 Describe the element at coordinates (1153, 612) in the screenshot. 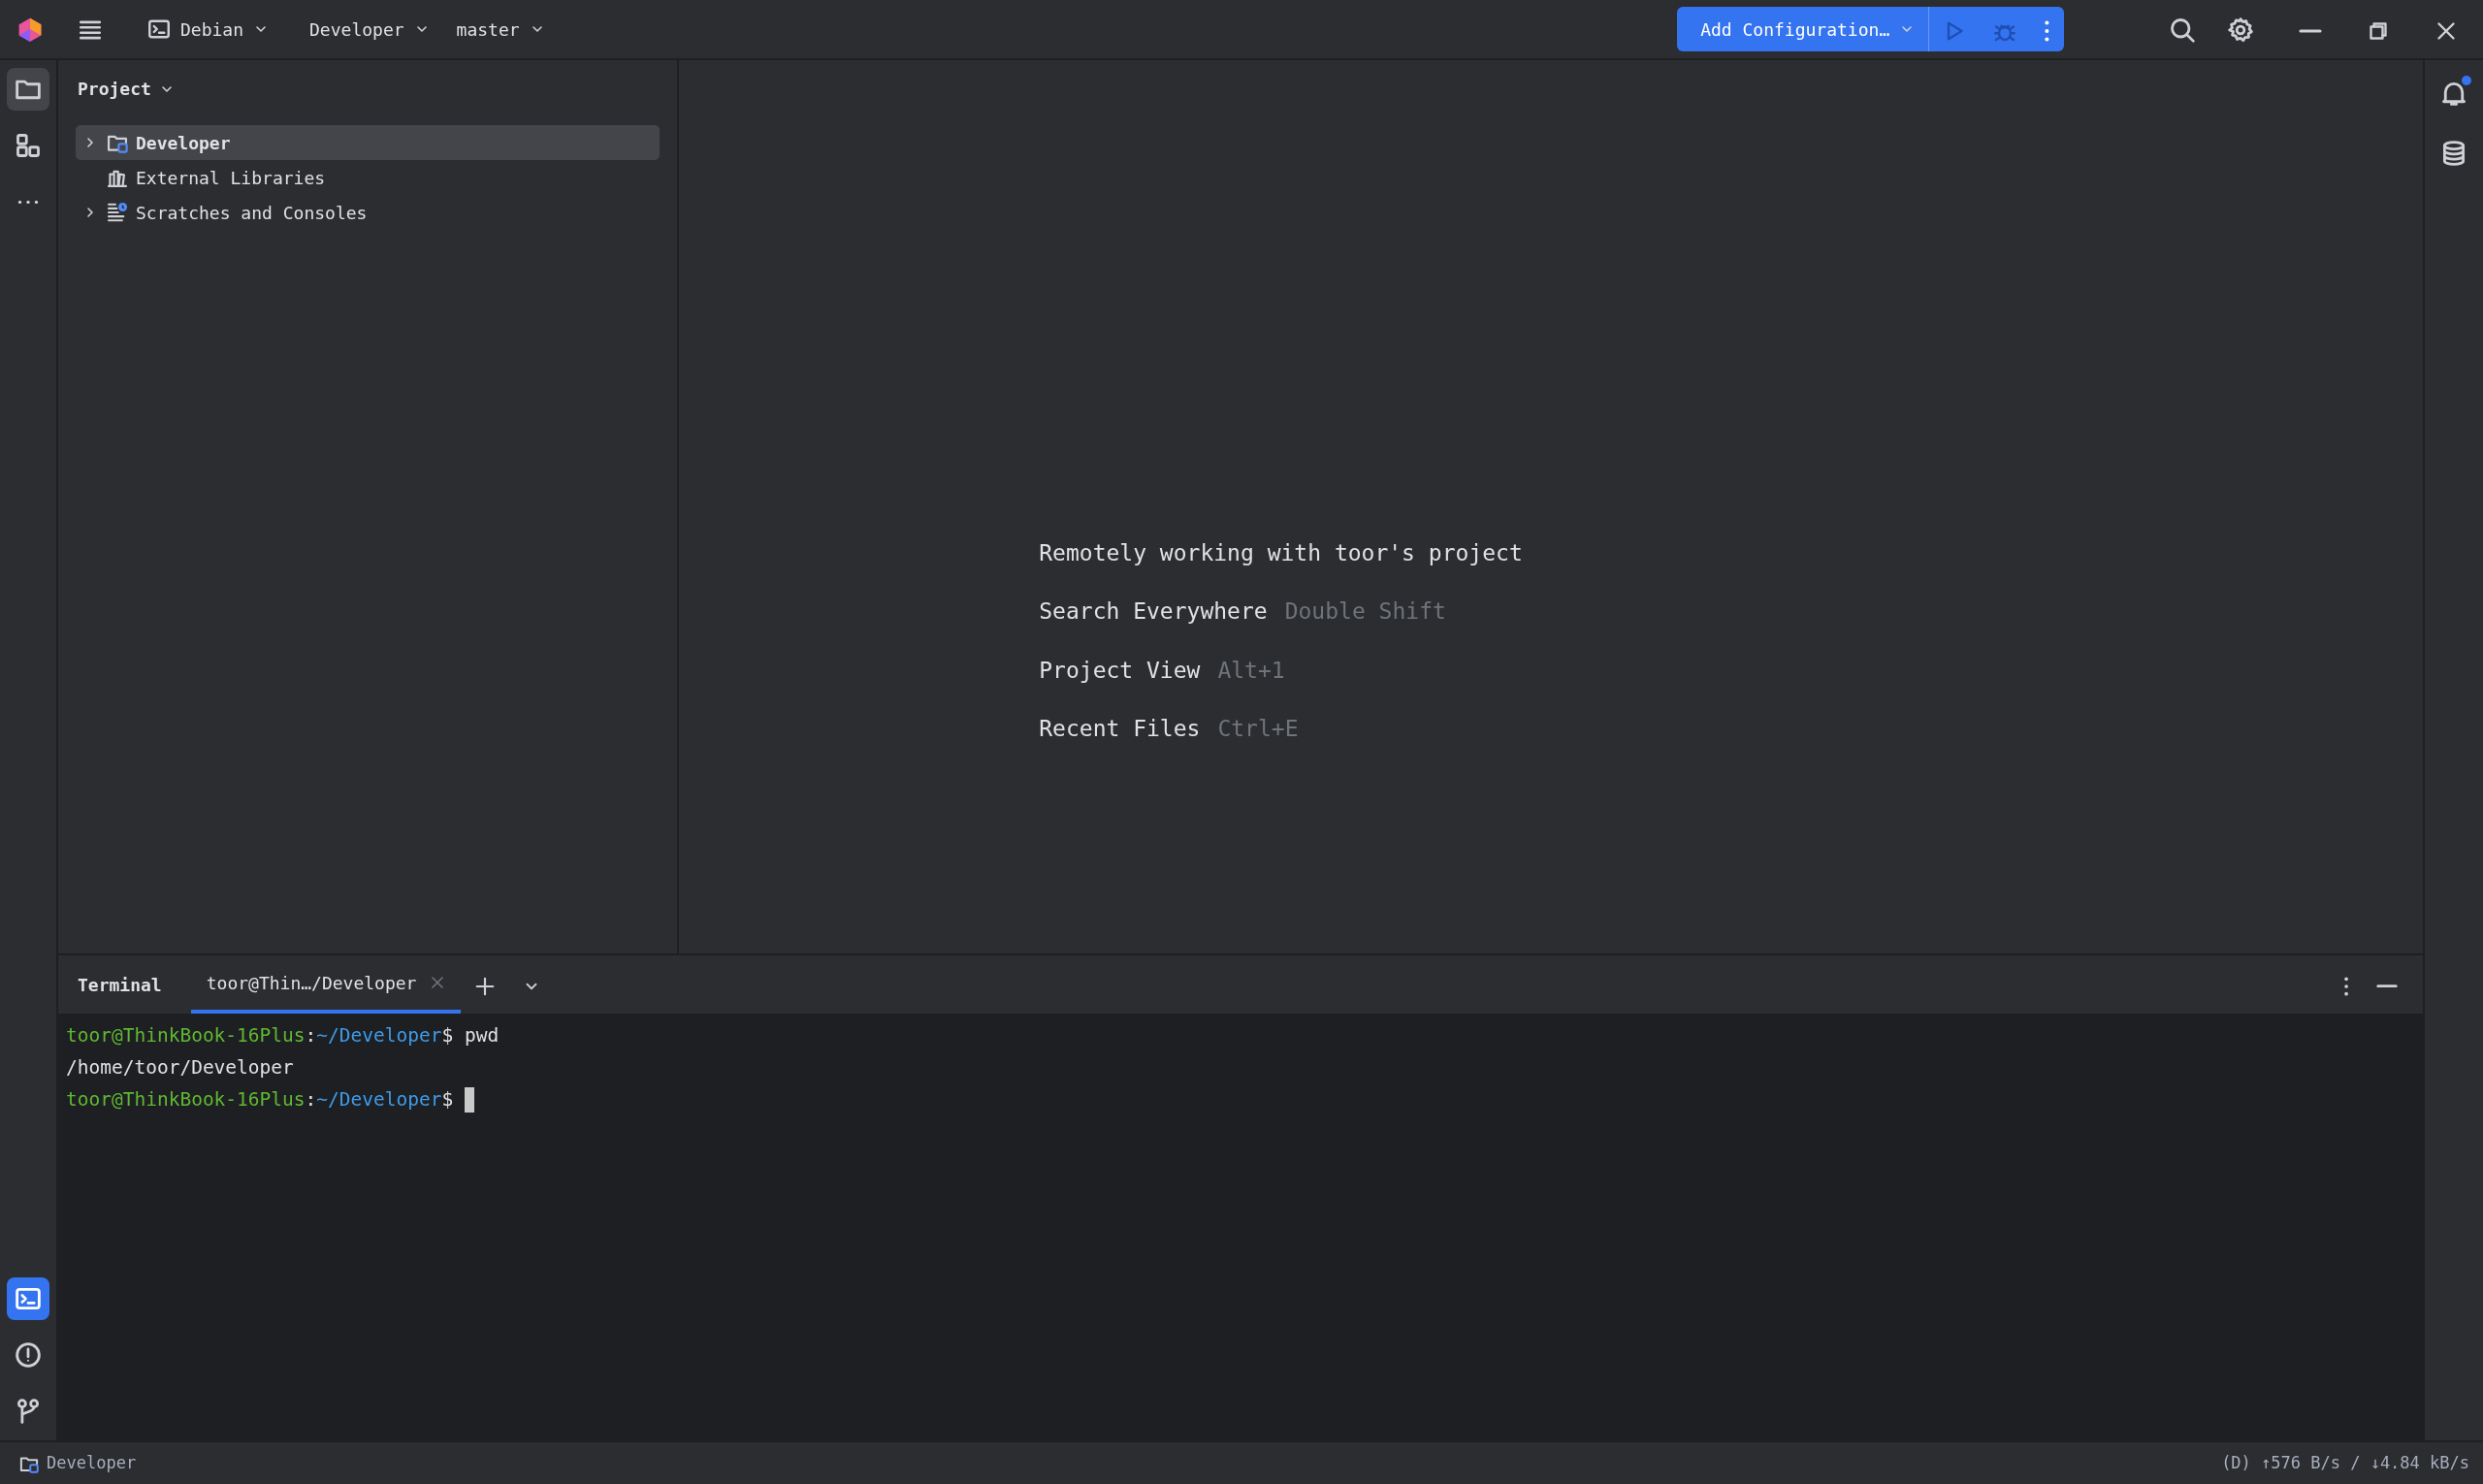

I see `shortcut-action: Search Everywhere` at that location.